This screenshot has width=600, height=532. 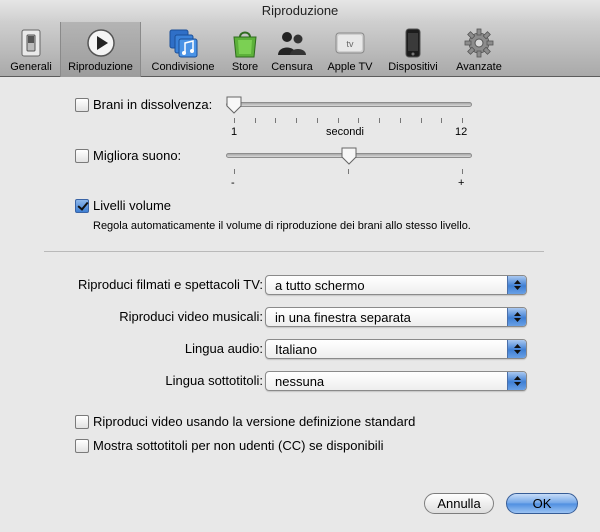 I want to click on tab-riproduzione: Riproduzione, so click(x=100, y=49).